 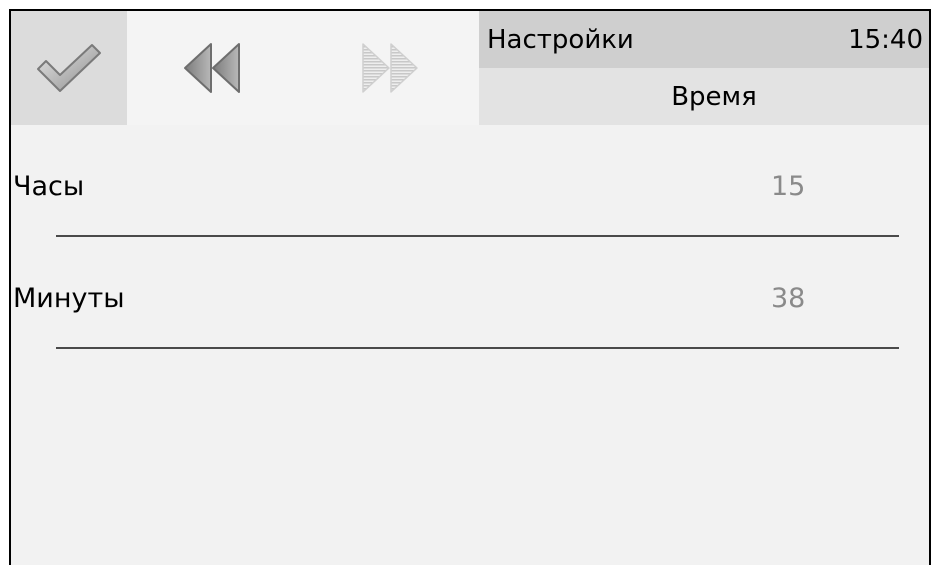 I want to click on header-subtitle-bar: Время, so click(x=704, y=96).